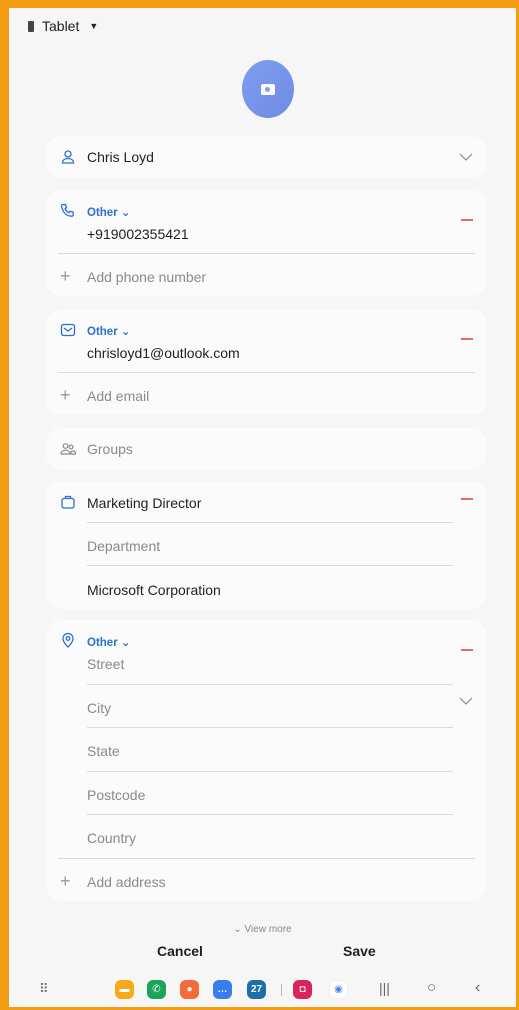 The width and height of the screenshot is (519, 1010). I want to click on action-bar: Cancel Save, so click(262, 954).